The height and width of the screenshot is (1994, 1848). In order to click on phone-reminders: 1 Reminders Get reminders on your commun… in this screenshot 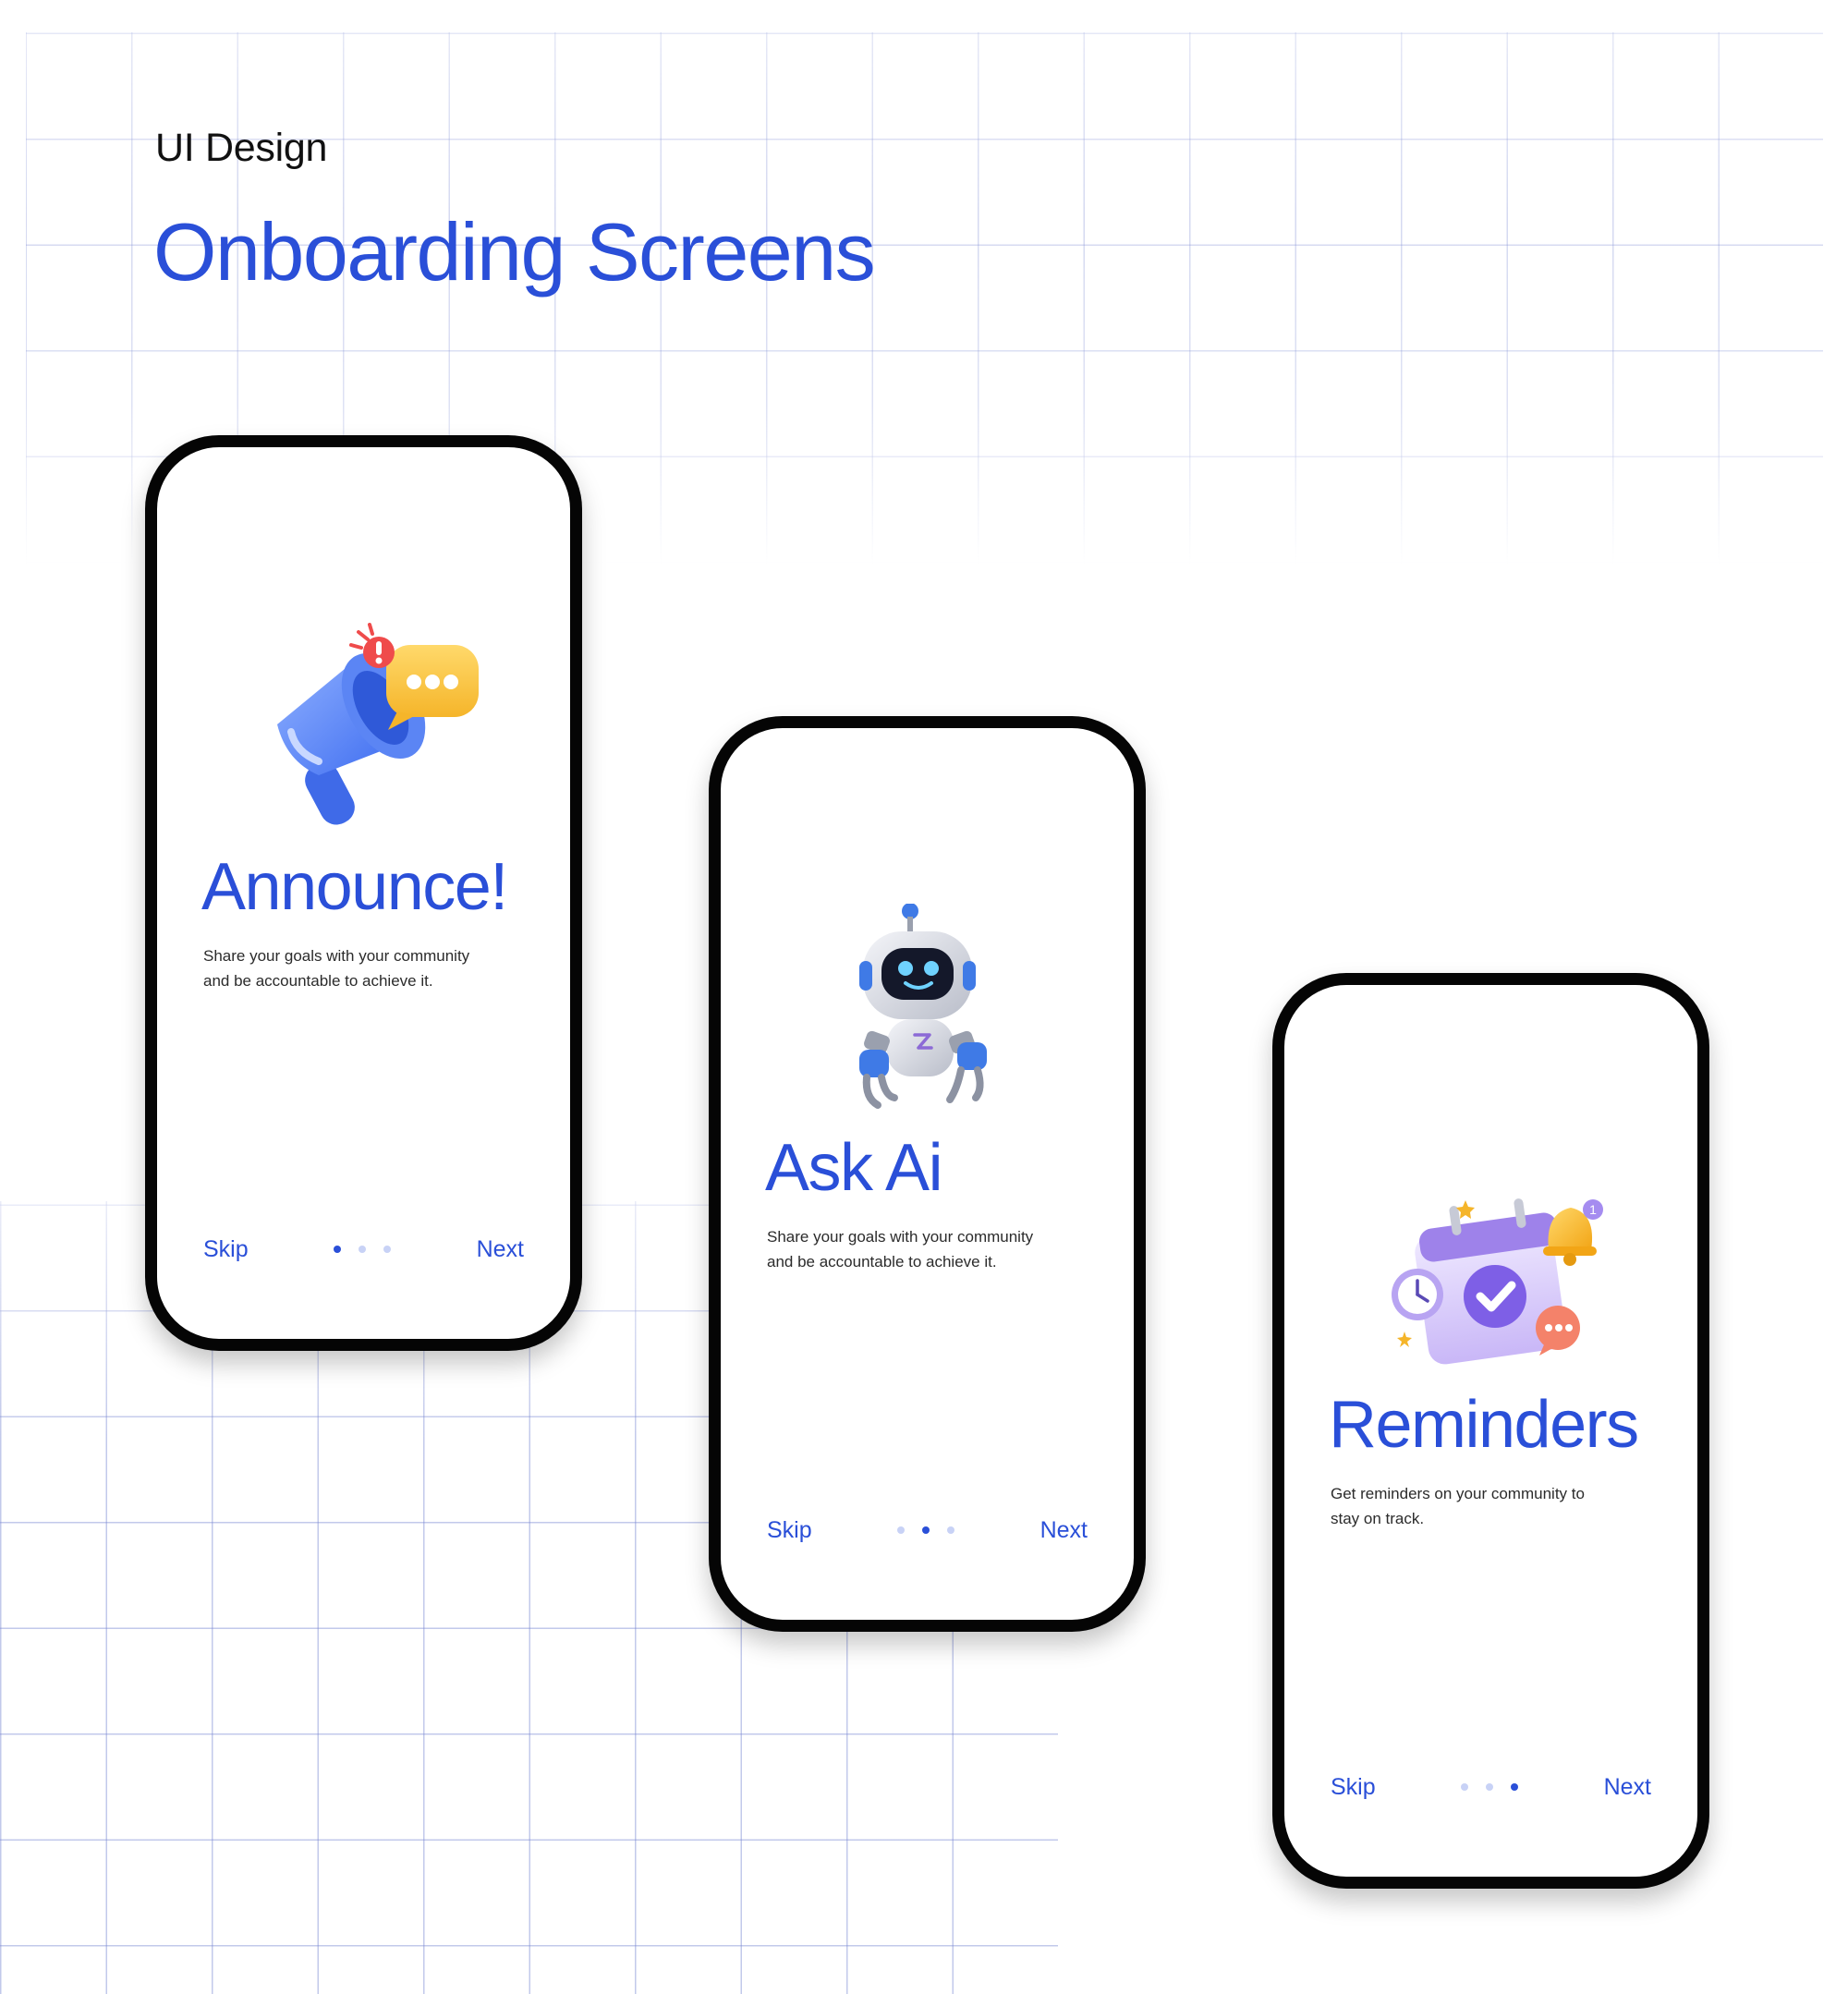, I will do `click(1490, 1431)`.